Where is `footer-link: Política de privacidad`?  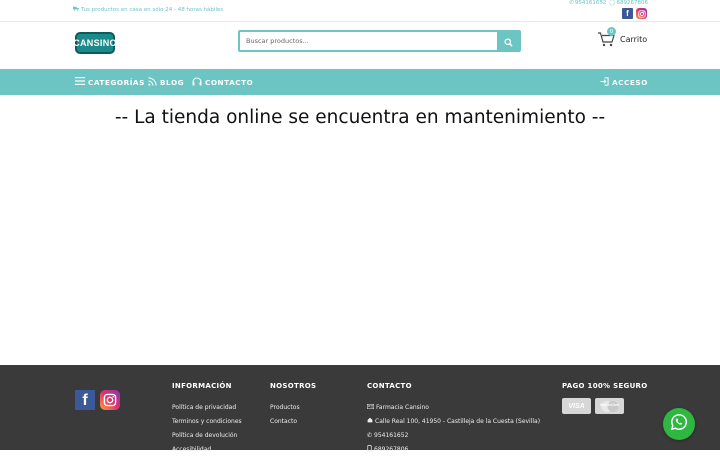 footer-link: Política de privacidad is located at coordinates (207, 407).